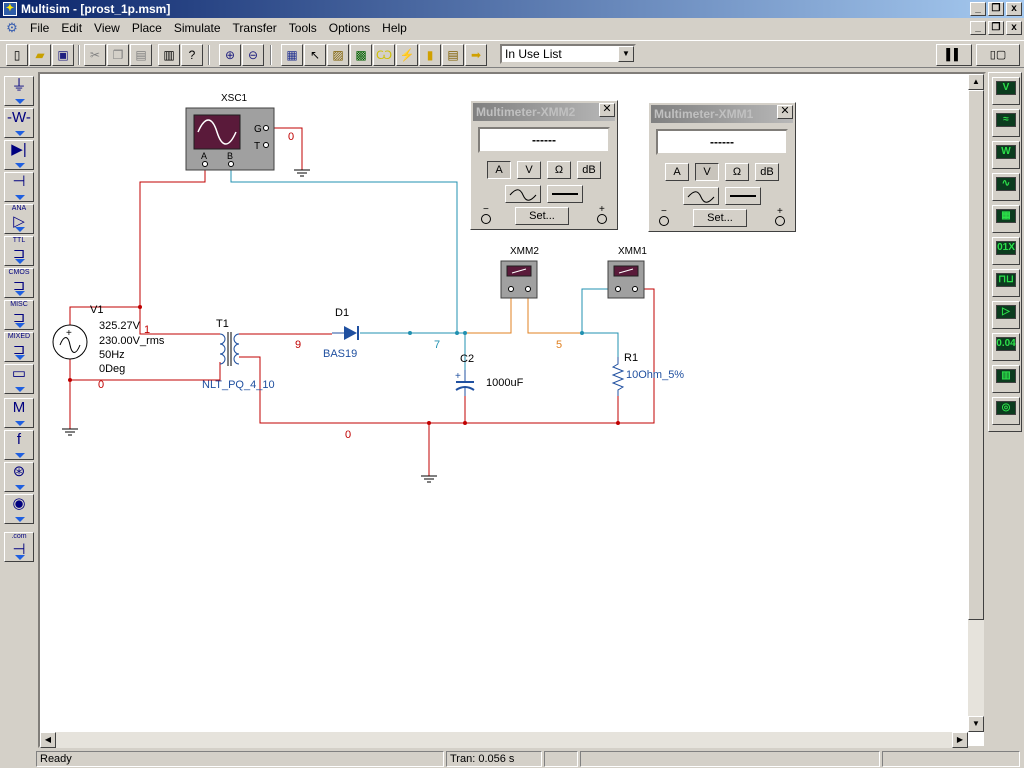 This screenshot has width=1024, height=768. I want to click on pause-button: ▌▌, so click(954, 55).